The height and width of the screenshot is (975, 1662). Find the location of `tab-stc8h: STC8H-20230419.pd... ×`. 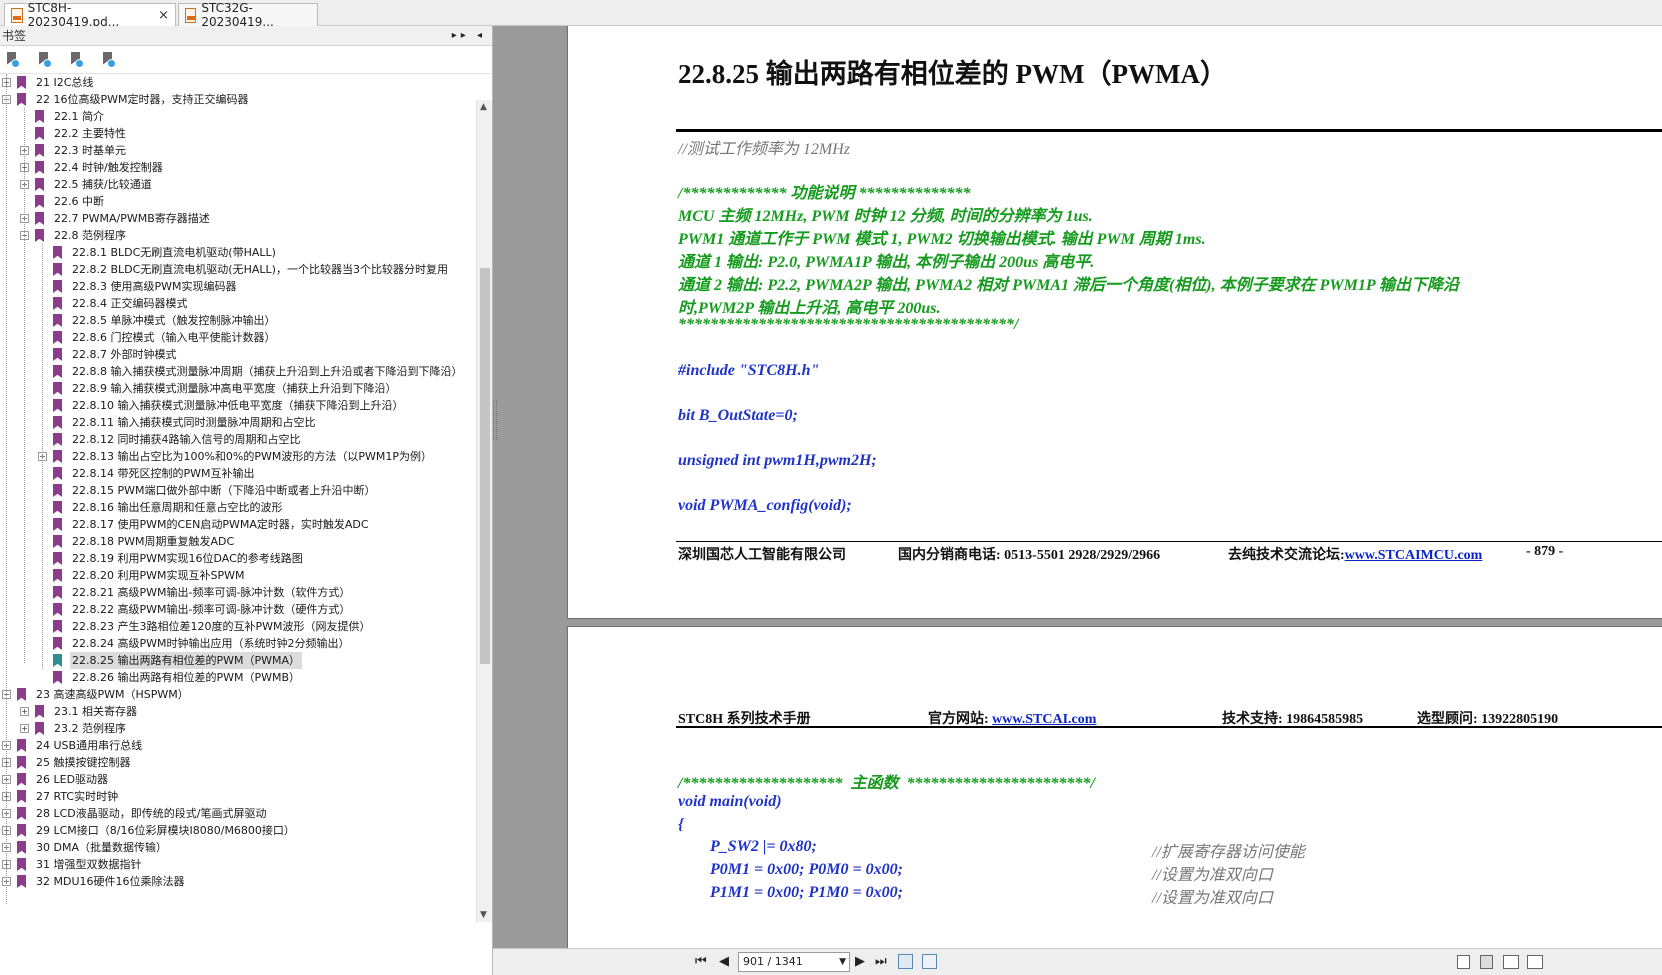

tab-stc8h: STC8H-20230419.pd... × is located at coordinates (90, 15).